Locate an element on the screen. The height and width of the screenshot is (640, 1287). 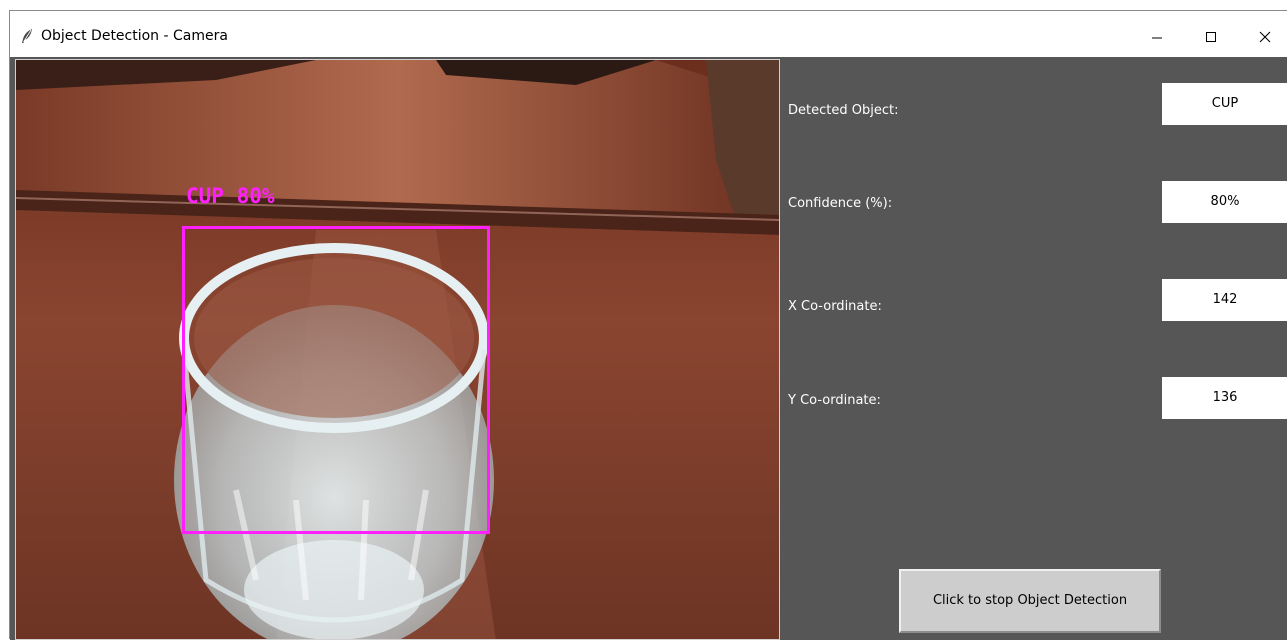
minimize-button is located at coordinates (1157, 37).